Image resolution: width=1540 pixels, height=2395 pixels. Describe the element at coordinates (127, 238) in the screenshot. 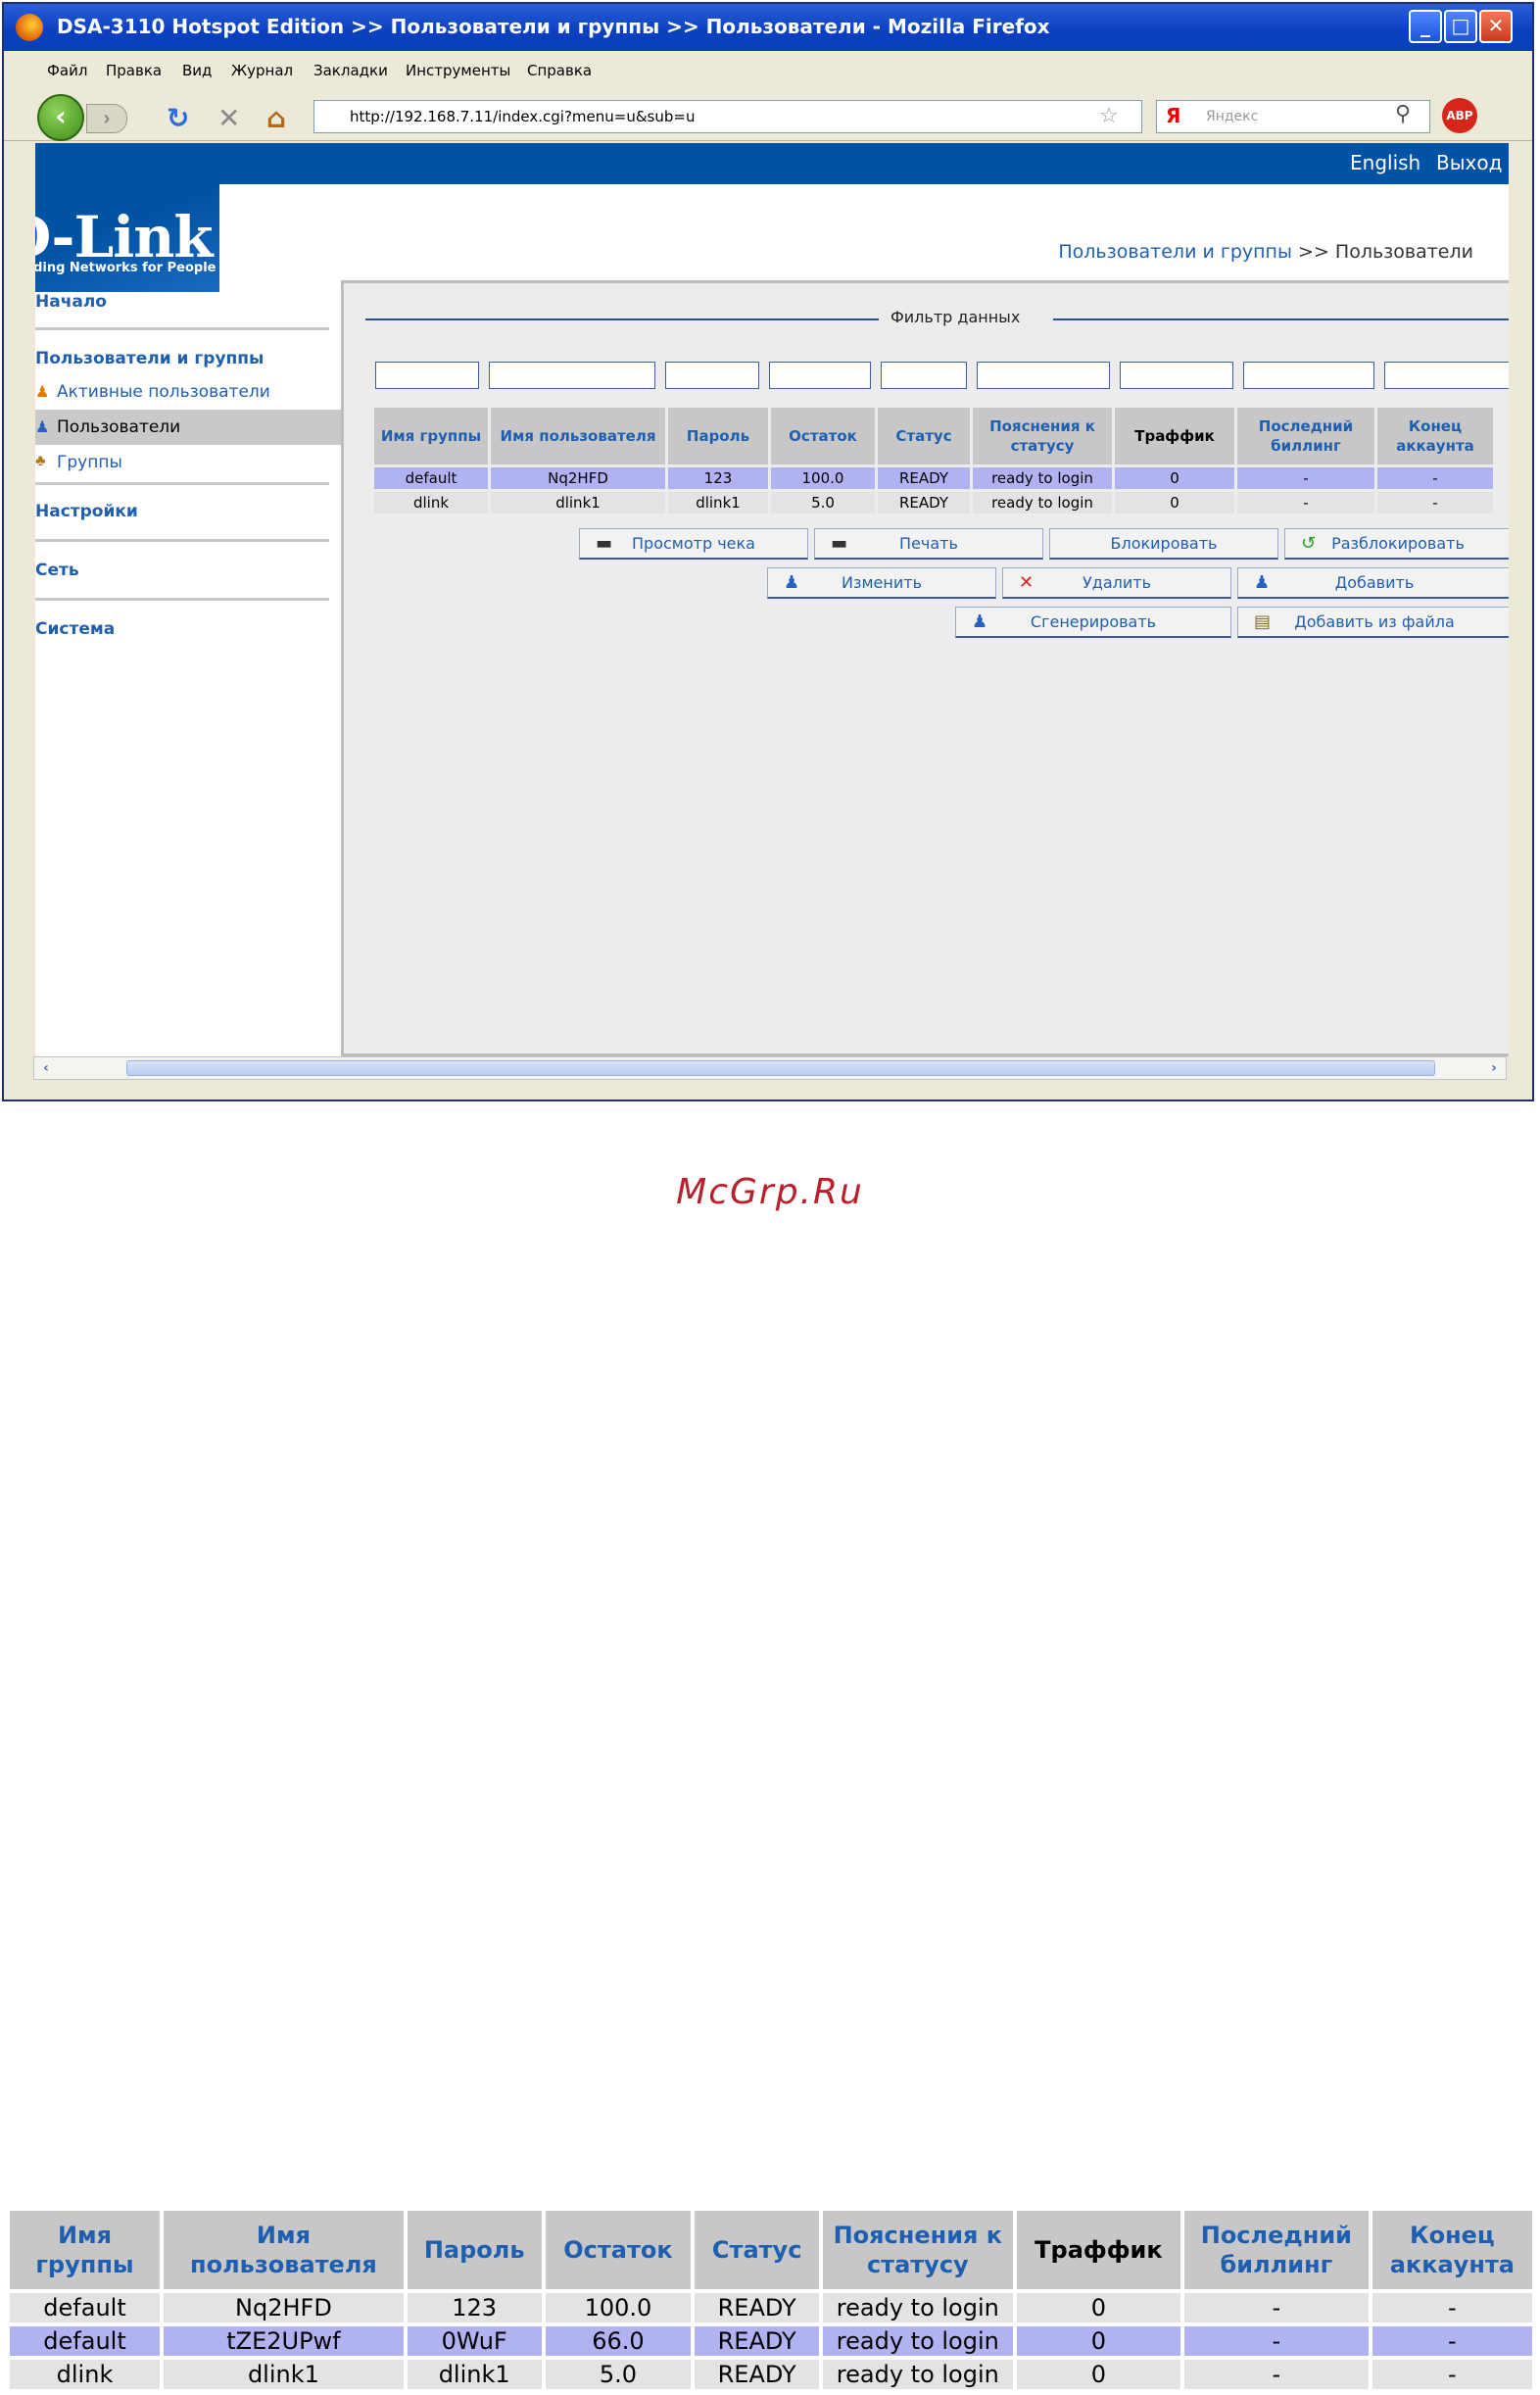

I see `logo-band: D-Link Building Networks for People` at that location.